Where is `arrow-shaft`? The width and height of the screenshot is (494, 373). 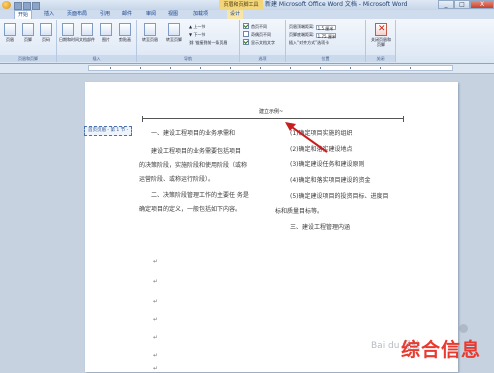
arrow-shaft is located at coordinates (308, 138).